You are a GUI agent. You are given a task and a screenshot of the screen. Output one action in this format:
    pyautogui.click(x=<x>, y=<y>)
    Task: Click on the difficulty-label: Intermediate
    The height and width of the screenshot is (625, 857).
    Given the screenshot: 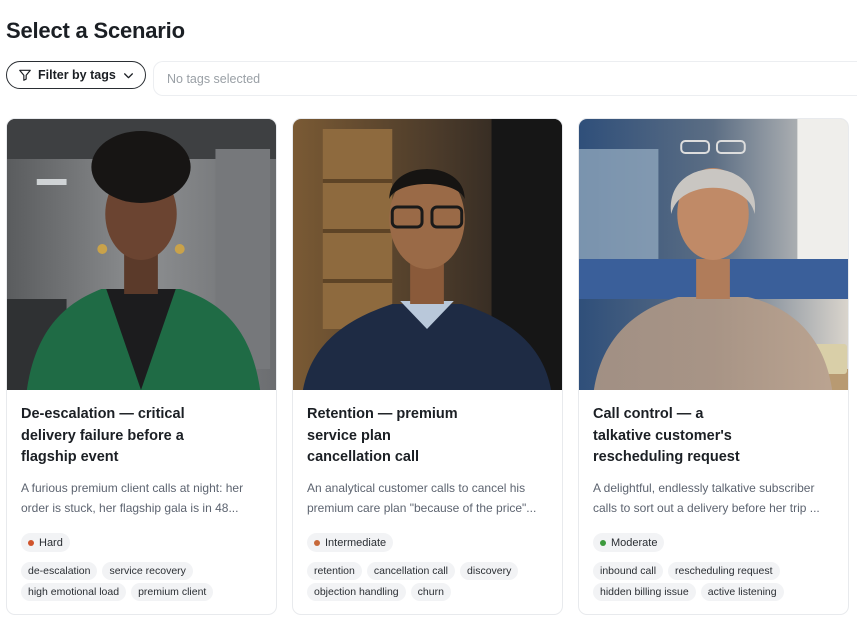 What is the action you would take?
    pyautogui.click(x=356, y=542)
    